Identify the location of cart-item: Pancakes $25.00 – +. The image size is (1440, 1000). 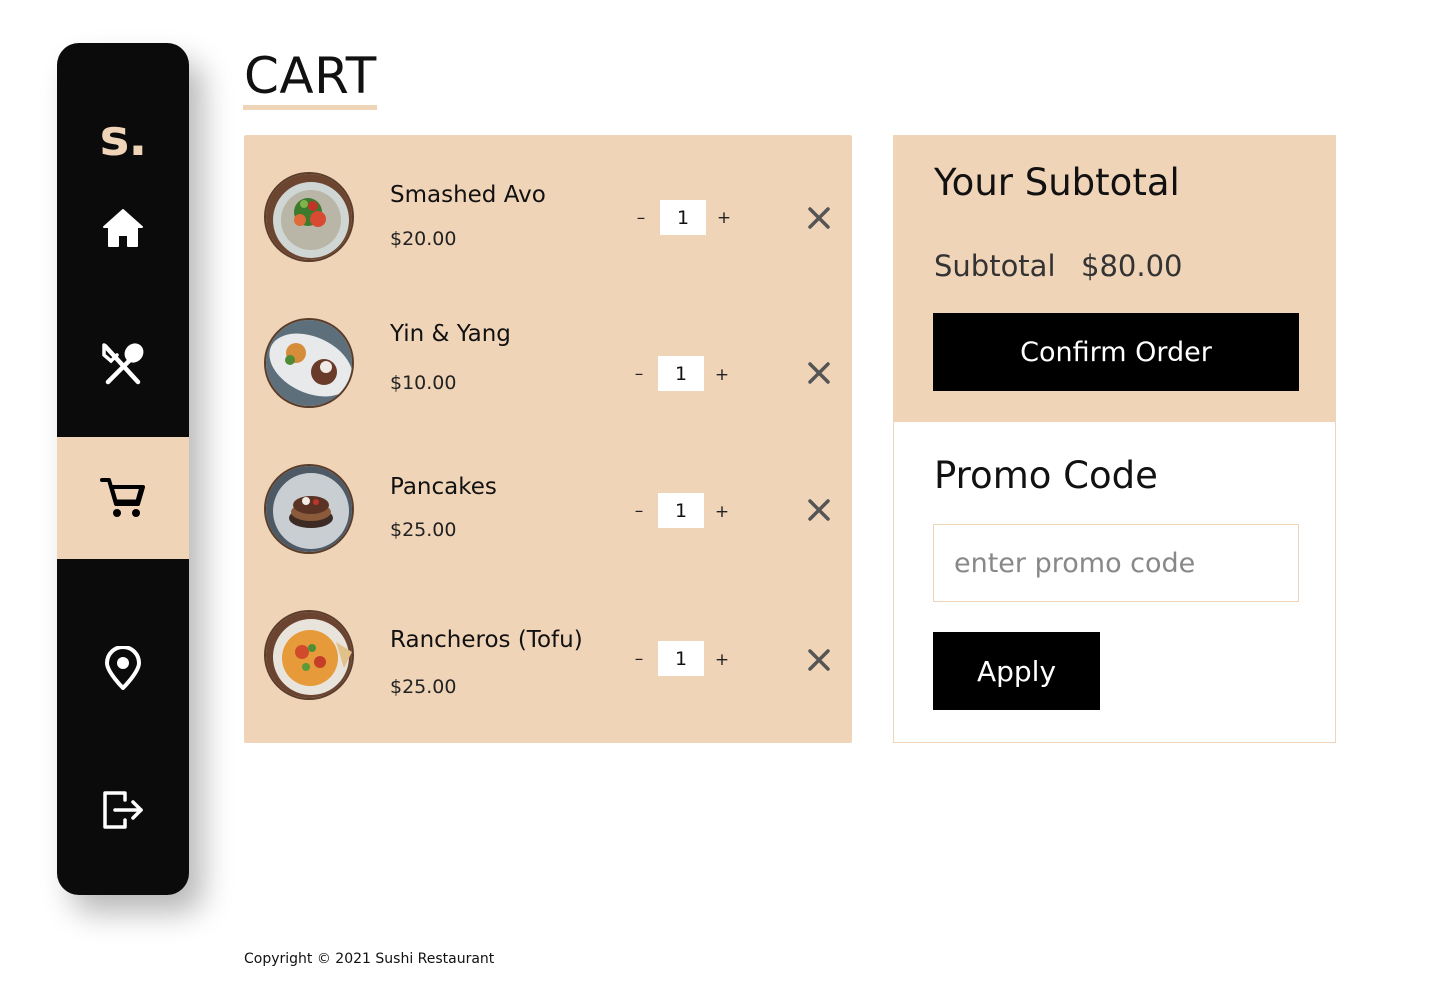
(548, 514).